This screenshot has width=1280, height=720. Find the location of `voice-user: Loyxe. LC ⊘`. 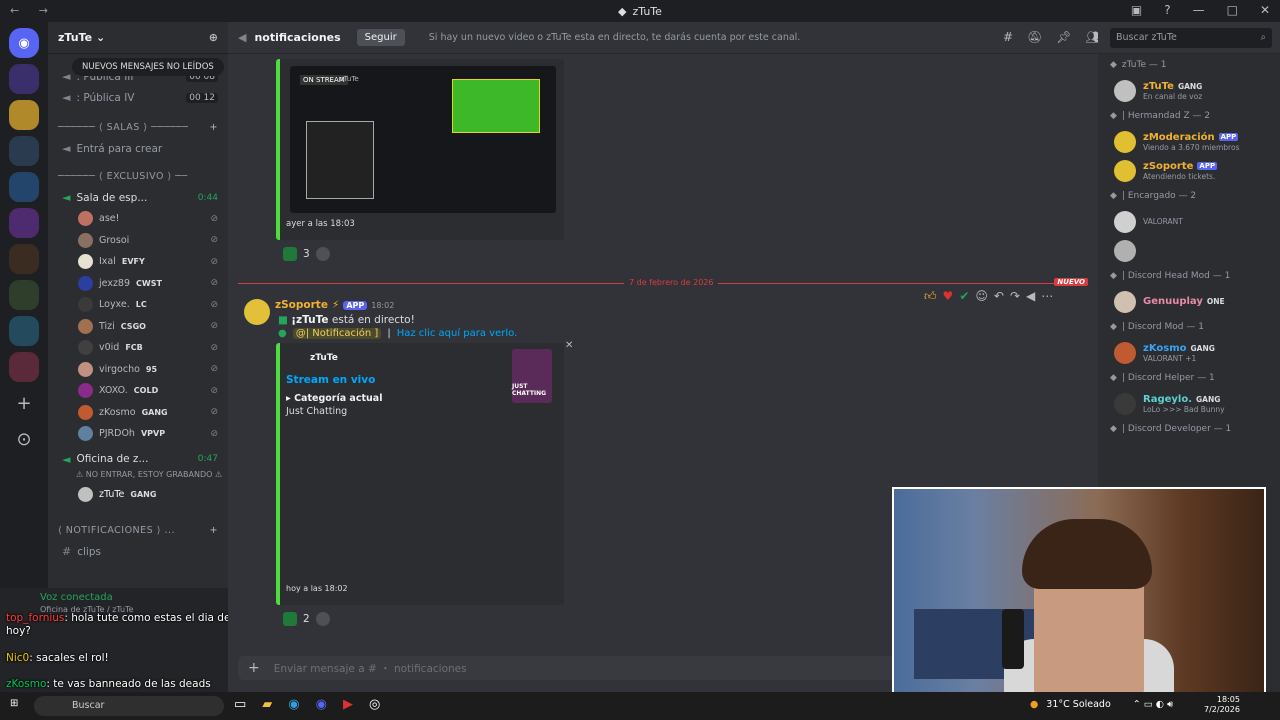

voice-user: Loyxe. LC ⊘ is located at coordinates (138, 305).